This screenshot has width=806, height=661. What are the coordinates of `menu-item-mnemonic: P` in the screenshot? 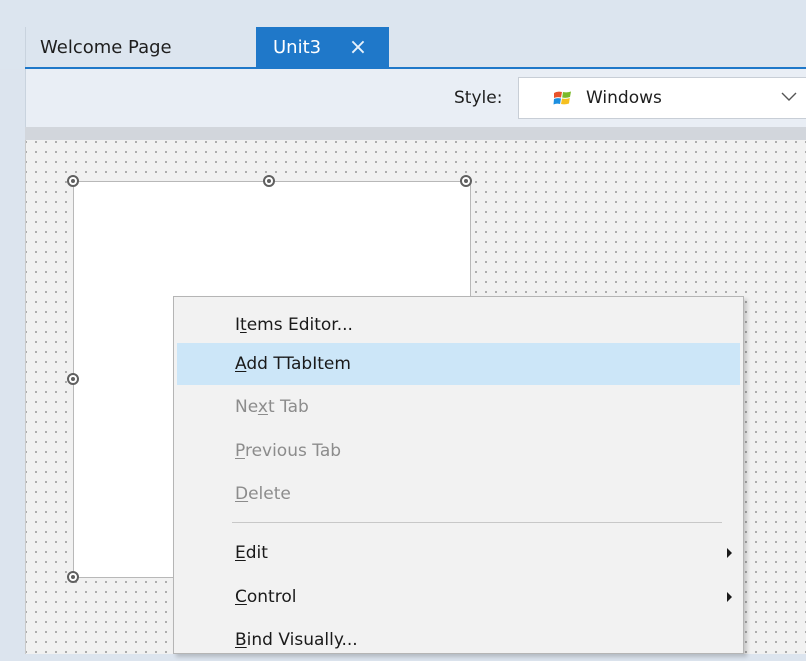 It's located at (240, 451).